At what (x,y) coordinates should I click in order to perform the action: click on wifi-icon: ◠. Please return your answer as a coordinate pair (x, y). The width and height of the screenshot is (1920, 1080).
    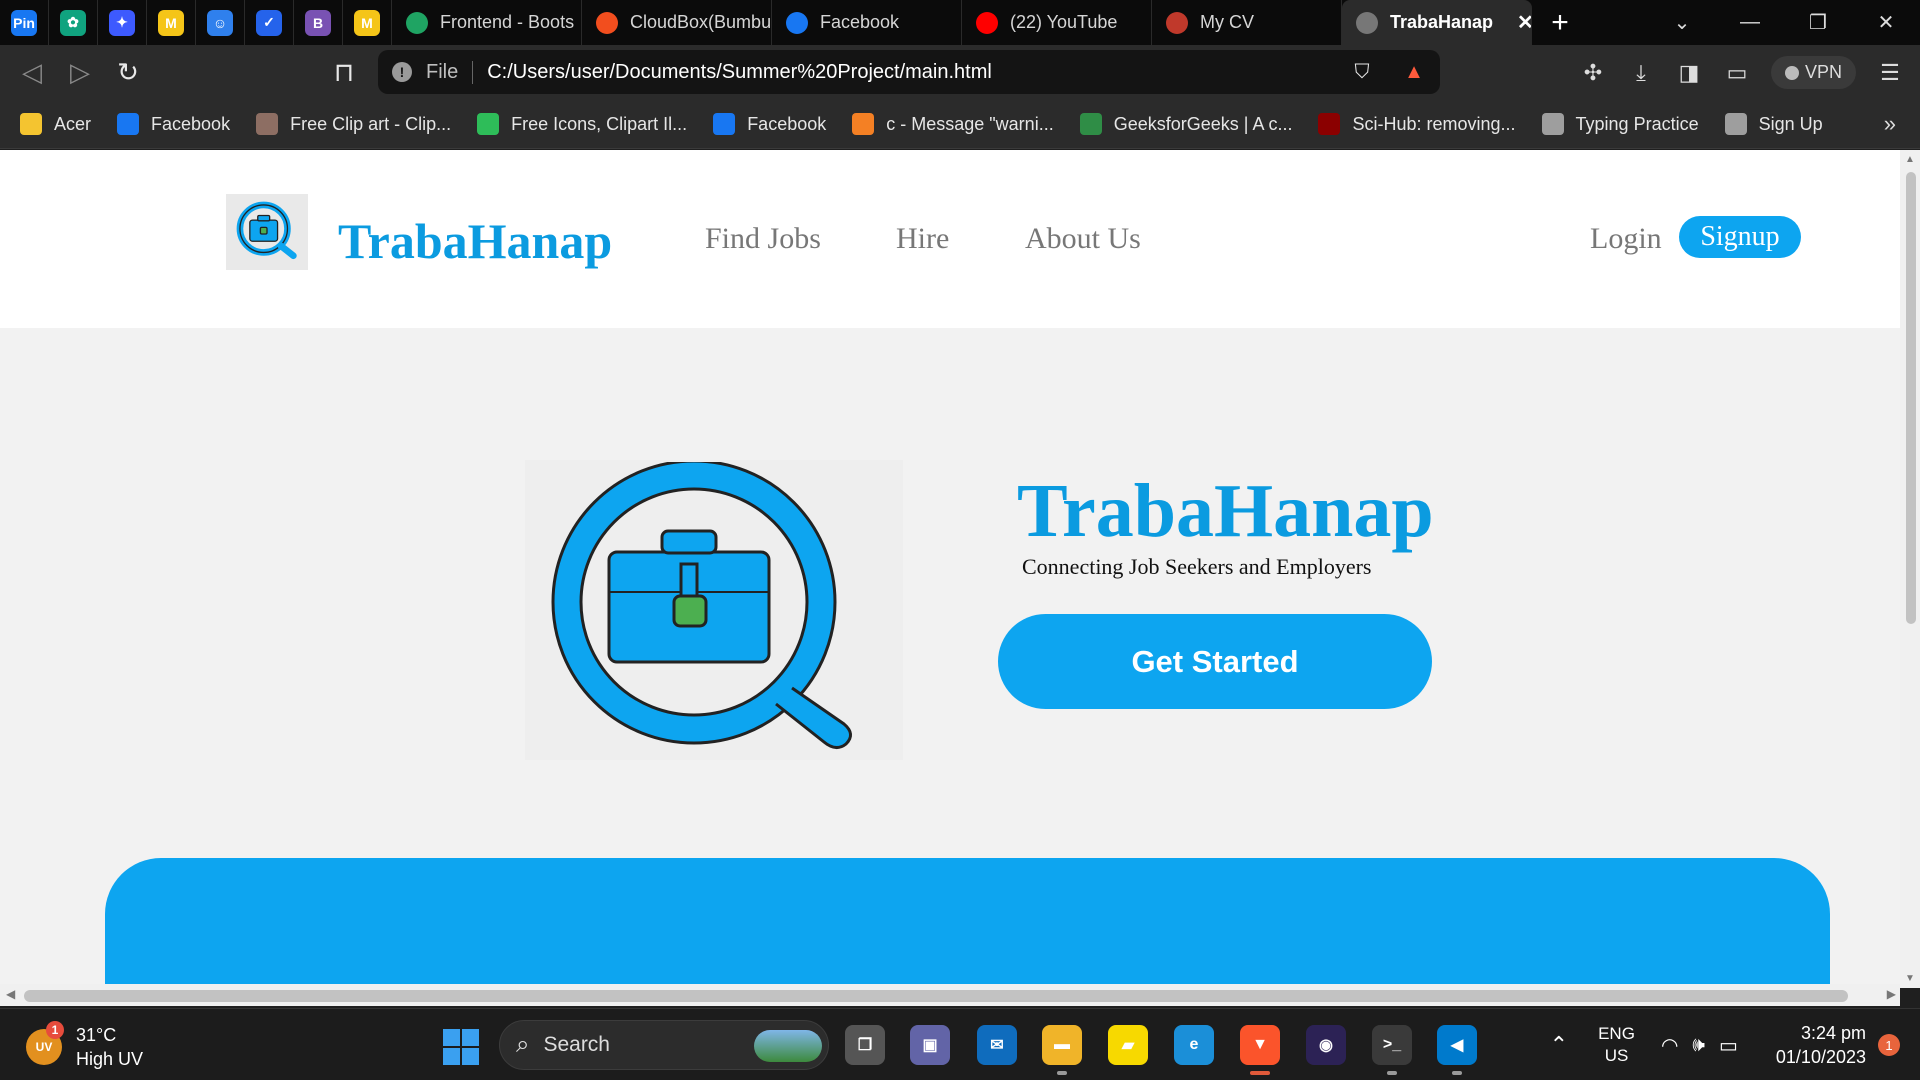
    Looking at the image, I should click on (1669, 1045).